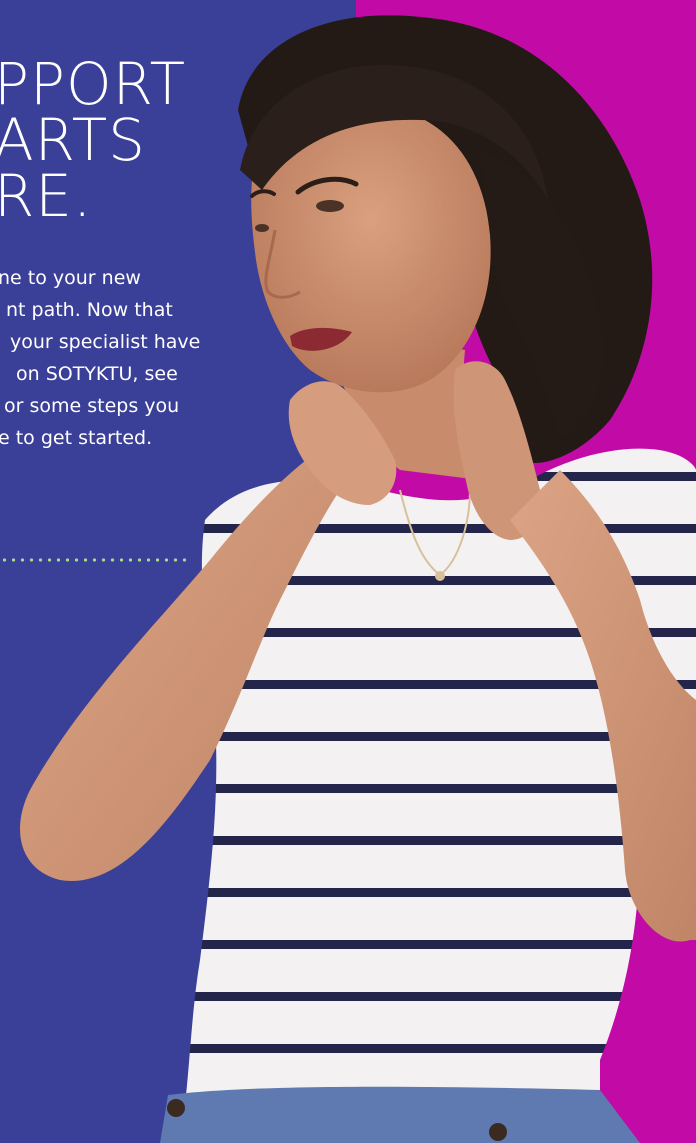 The height and width of the screenshot is (1143, 696). What do you see at coordinates (176, 1108) in the screenshot?
I see `jeans-button` at bounding box center [176, 1108].